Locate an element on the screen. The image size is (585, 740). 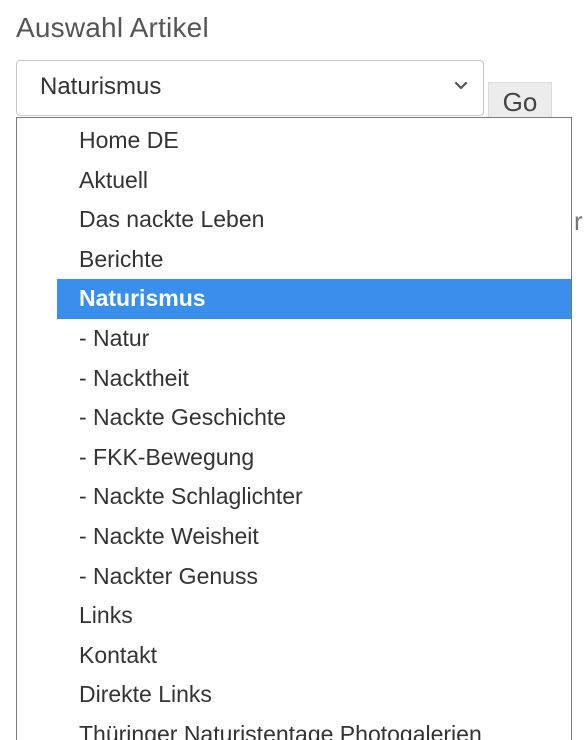
section-title: Auswahl Artikel is located at coordinates (112, 27).